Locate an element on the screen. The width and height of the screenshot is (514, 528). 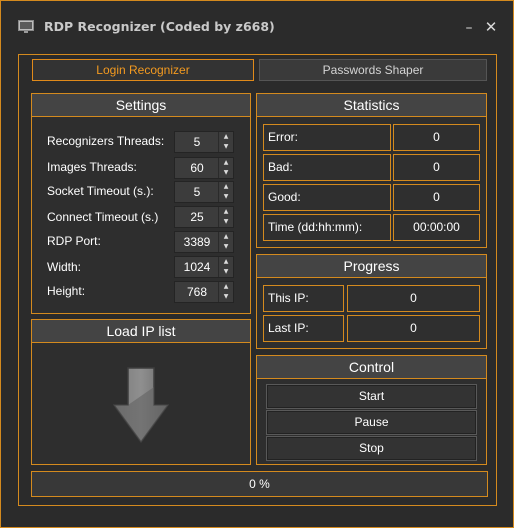
recognizers-threads-label: Recognizers Threads: is located at coordinates (106, 141).